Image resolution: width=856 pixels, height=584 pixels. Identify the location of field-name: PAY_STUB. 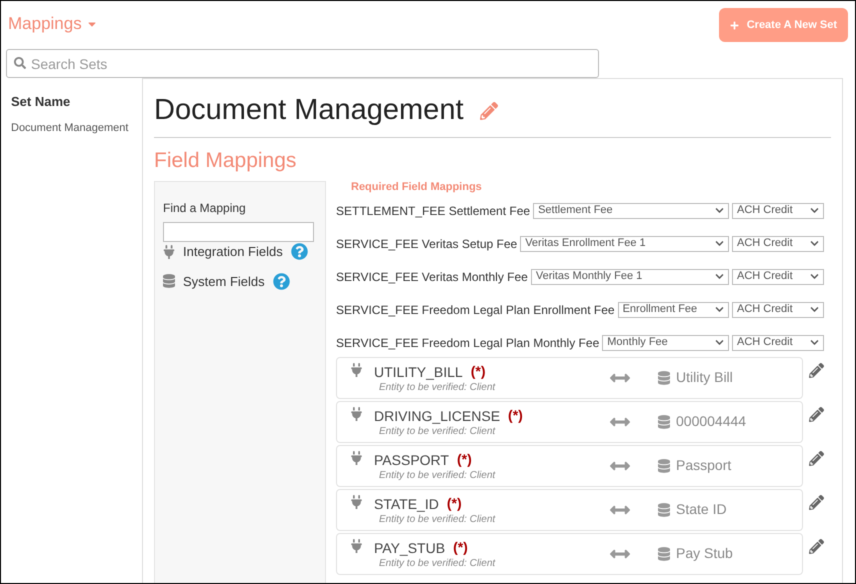
(410, 547).